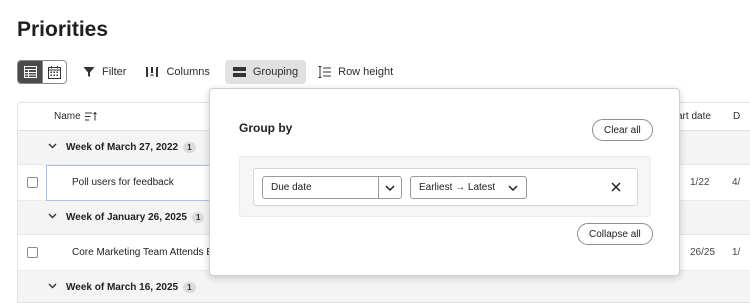  I want to click on grouping-button: Grouping, so click(265, 72).